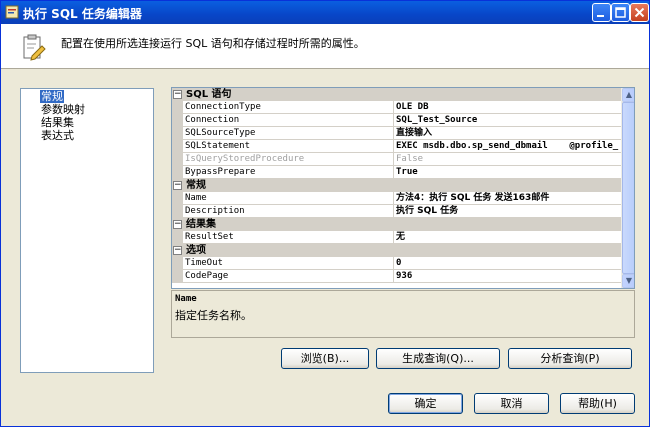  I want to click on property-row: ConnectionType OLE DB, so click(396, 107).